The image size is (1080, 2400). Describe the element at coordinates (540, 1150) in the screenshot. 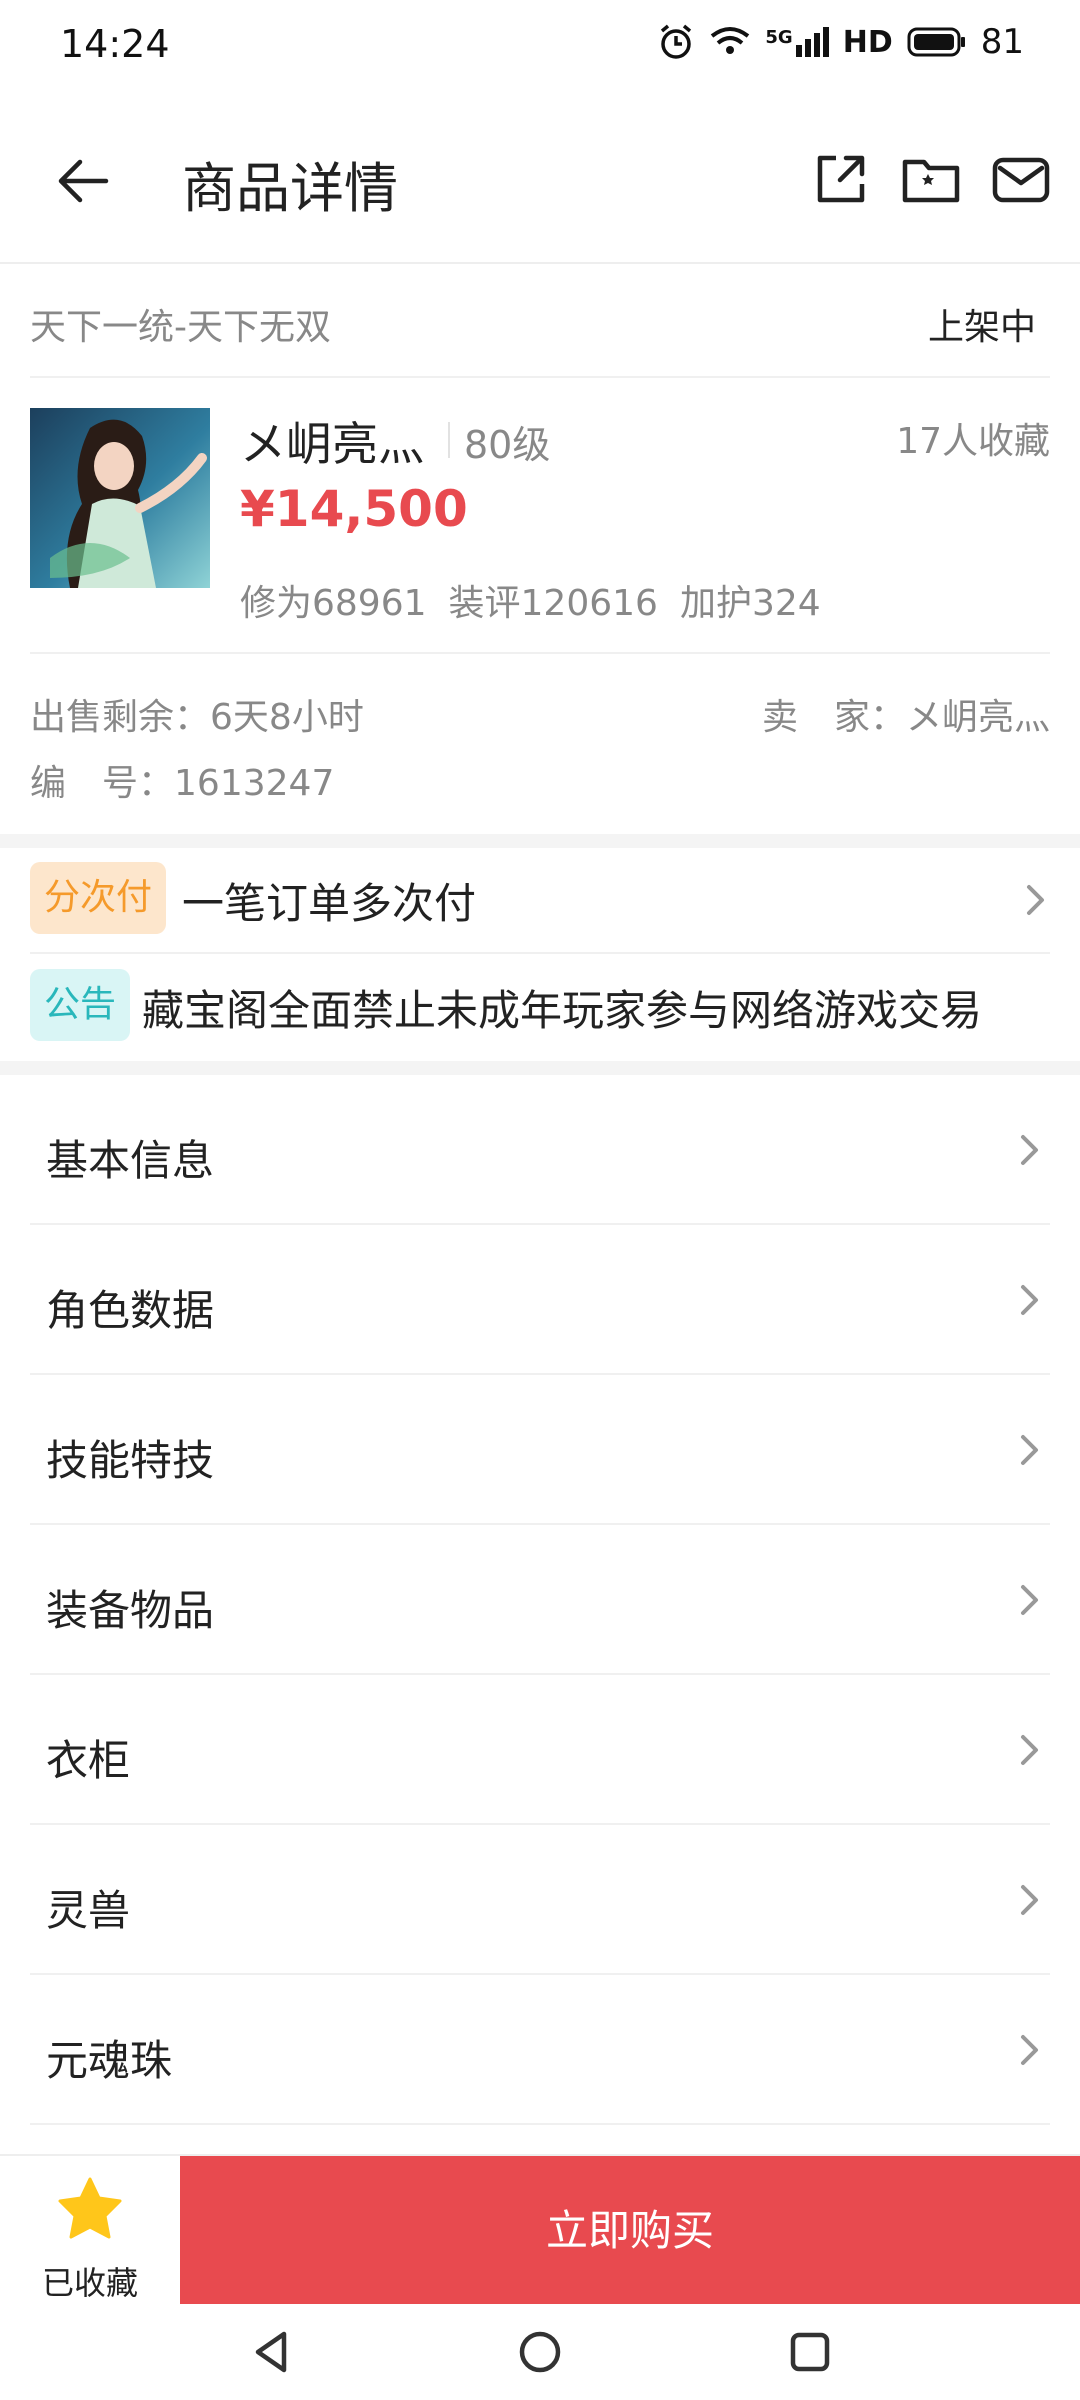

I see `menu-item-basic-info: 基本信息` at that location.